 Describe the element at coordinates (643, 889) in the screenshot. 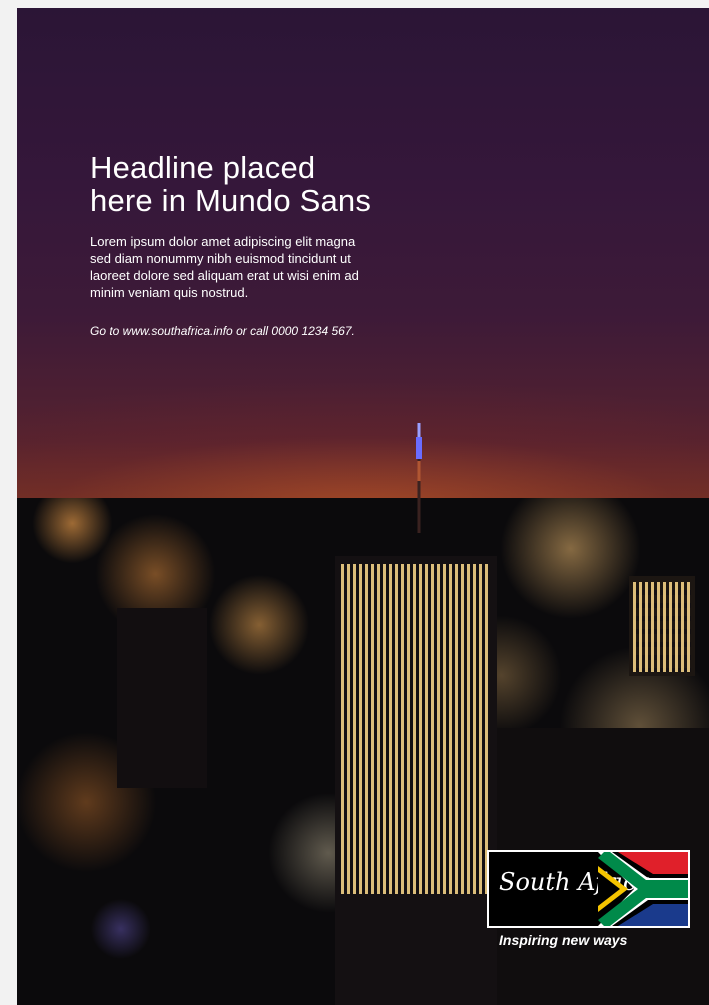

I see `flag-icon` at that location.